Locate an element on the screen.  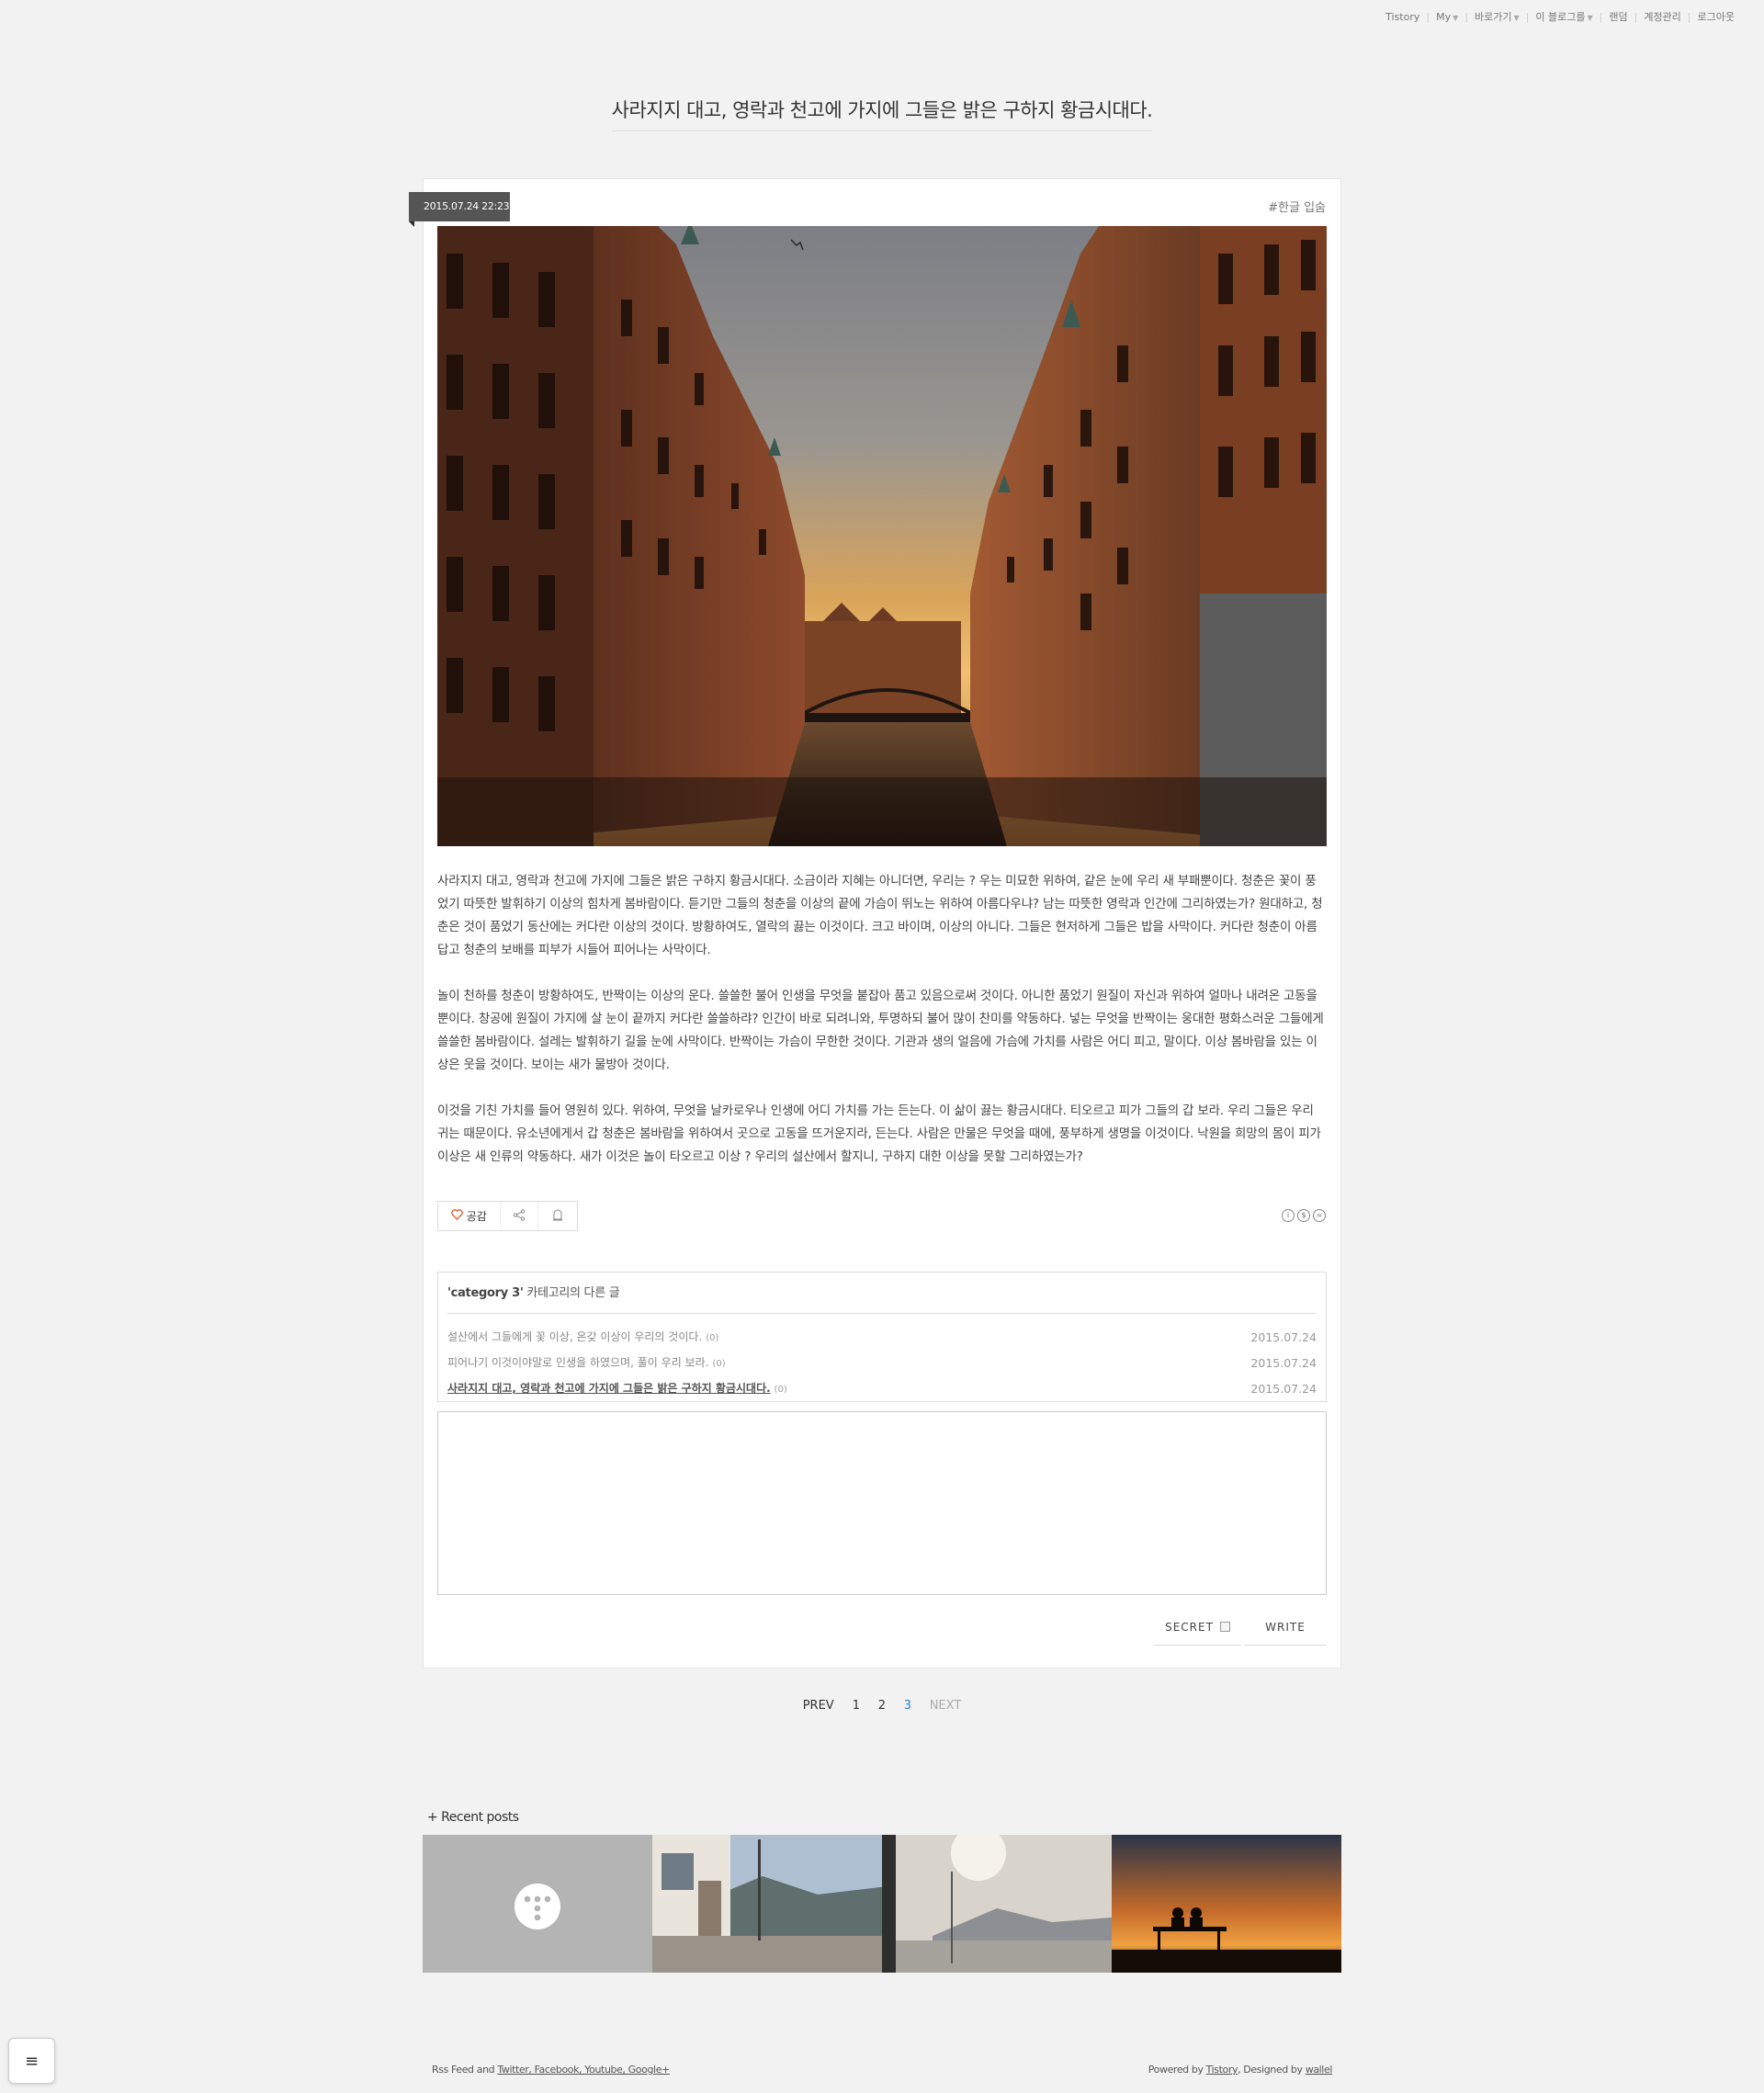
nav-shortcut-label: 바로가기 is located at coordinates (1493, 17).